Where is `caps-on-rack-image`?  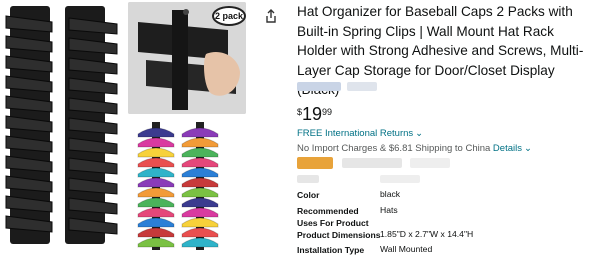 caps-on-rack-image is located at coordinates (178, 186).